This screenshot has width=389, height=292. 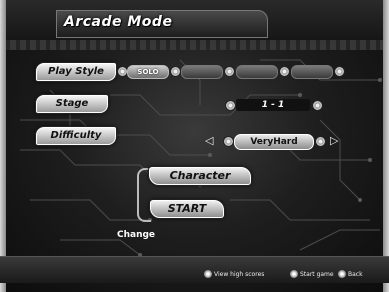 I want to click on difficulty-value: VeryHard, so click(x=274, y=142).